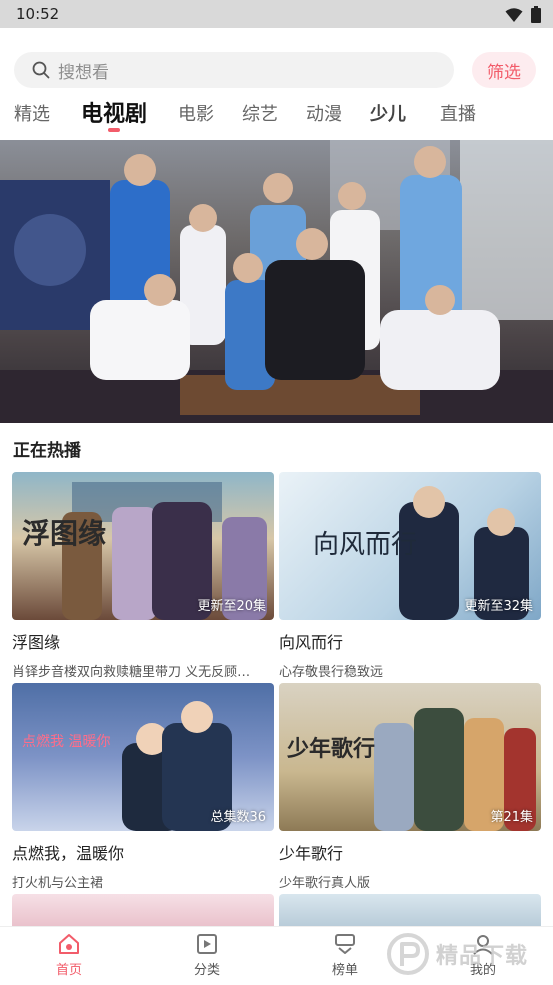 Image resolution: width=553 pixels, height=985 pixels. Describe the element at coordinates (514, 14) in the screenshot. I see `wifi-icon` at that location.